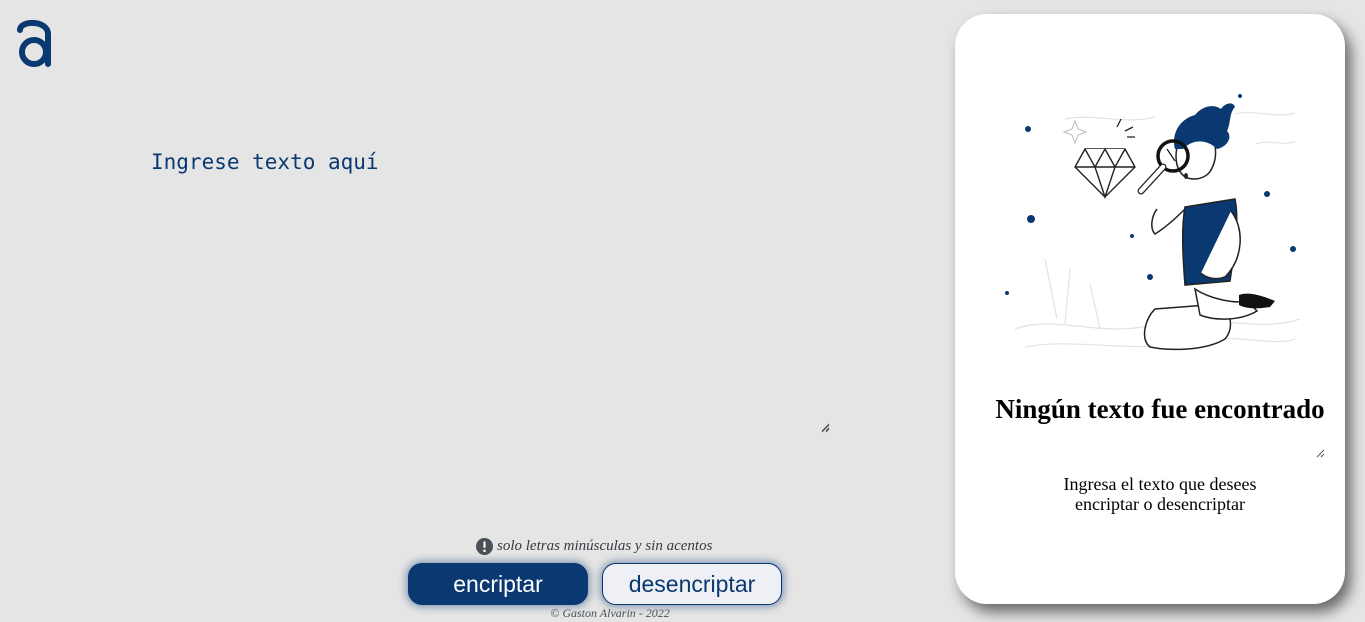 The width and height of the screenshot is (1365, 622). I want to click on footer-copyright: © Gaston Alvarin - 2022, so click(610, 613).